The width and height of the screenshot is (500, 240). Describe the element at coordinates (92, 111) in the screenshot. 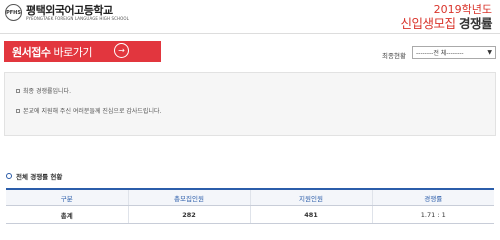

I see `notice-text-2: 본교에 지원해 주신 여러분들께 진심으로 감사드립니다.` at that location.